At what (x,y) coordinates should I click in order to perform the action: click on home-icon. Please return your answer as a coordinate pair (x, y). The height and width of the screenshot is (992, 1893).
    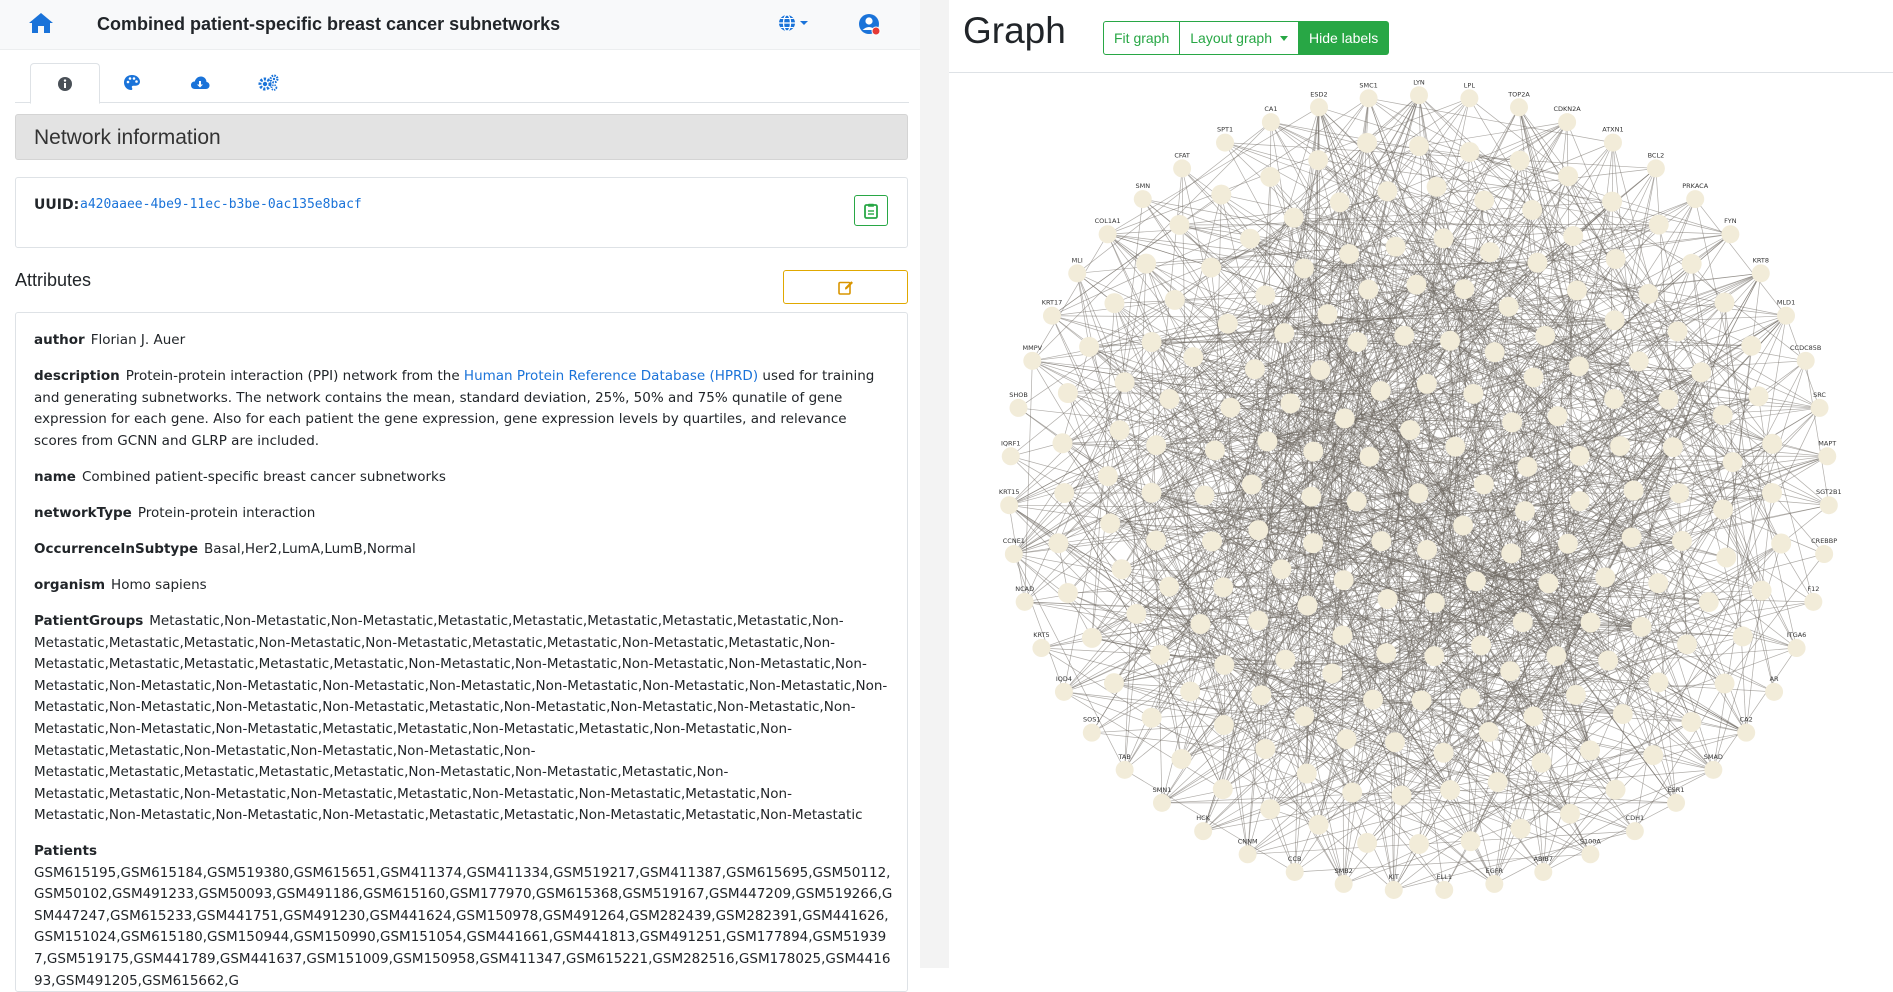
    Looking at the image, I should click on (41, 24).